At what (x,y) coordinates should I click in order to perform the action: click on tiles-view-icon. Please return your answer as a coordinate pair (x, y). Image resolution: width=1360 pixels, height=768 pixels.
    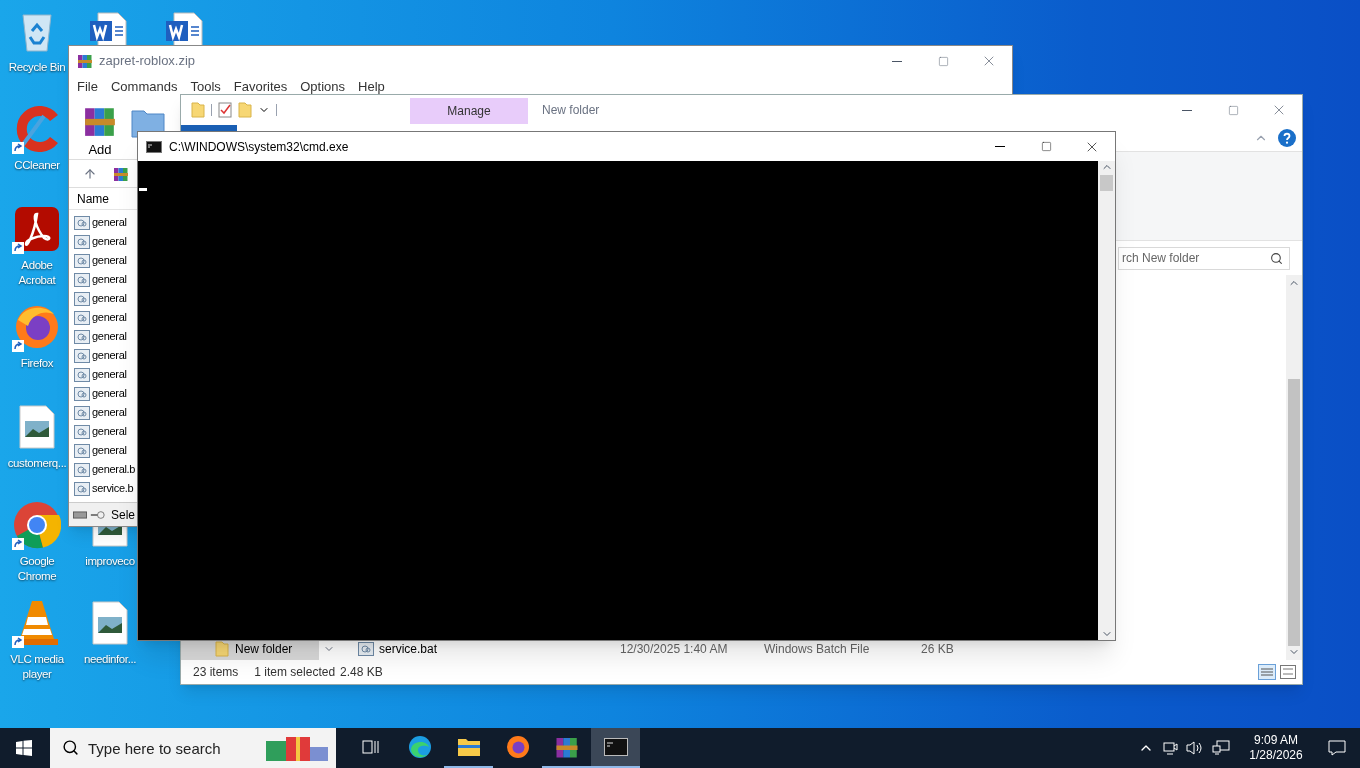
    Looking at the image, I should click on (1288, 672).